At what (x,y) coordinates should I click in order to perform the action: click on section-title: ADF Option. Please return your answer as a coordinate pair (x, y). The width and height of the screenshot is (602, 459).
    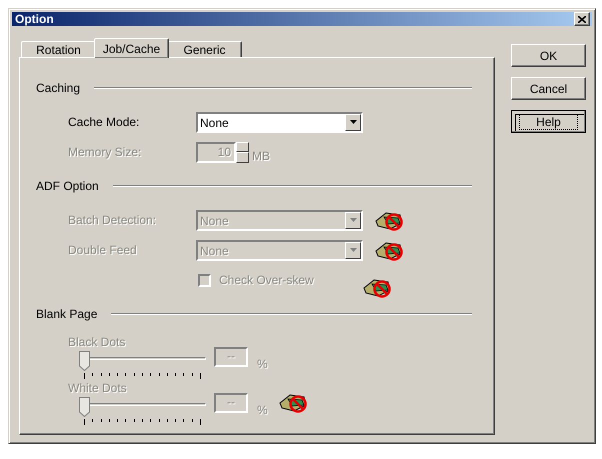
    Looking at the image, I should click on (67, 186).